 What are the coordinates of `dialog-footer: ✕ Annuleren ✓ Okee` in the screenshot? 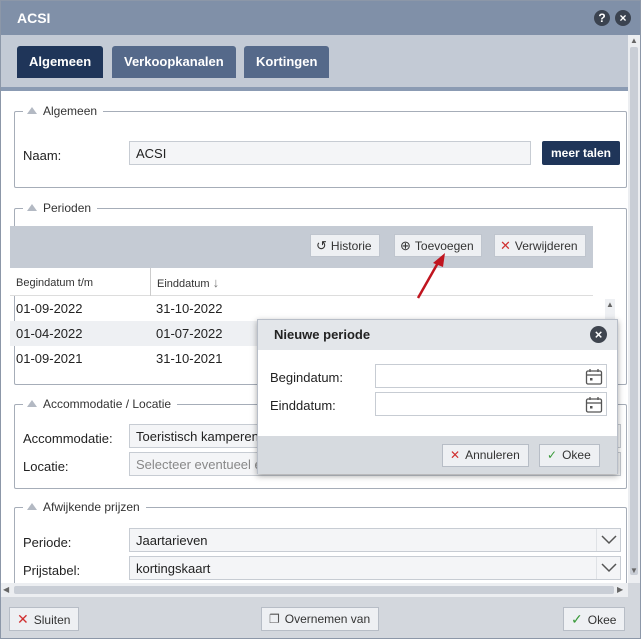 It's located at (437, 455).